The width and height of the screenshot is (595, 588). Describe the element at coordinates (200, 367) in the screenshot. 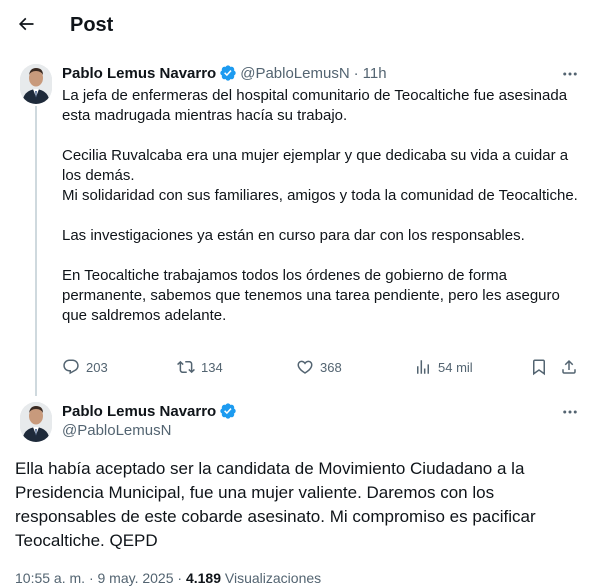

I see `repost-button: 134` at that location.